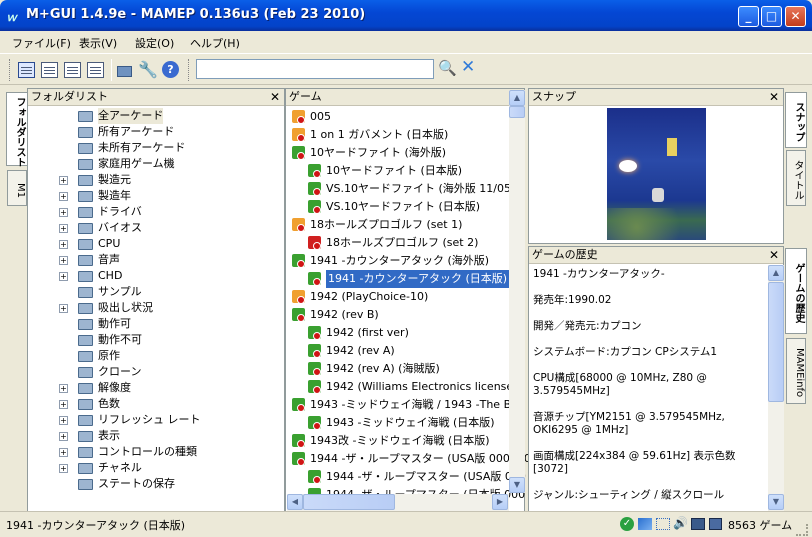 This screenshot has width=812, height=537. Describe the element at coordinates (517, 112) in the screenshot. I see `scroll-thumb` at that location.